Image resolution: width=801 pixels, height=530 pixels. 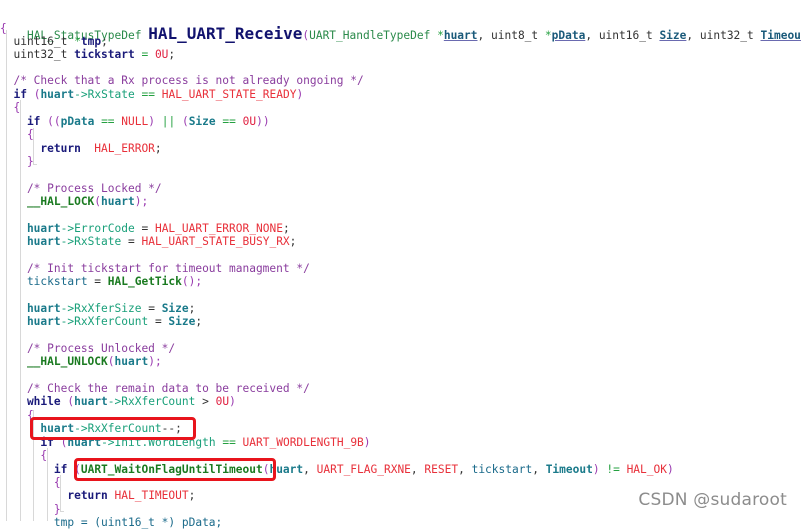 What do you see at coordinates (569, 469) in the screenshot?
I see `token: Timeout` at bounding box center [569, 469].